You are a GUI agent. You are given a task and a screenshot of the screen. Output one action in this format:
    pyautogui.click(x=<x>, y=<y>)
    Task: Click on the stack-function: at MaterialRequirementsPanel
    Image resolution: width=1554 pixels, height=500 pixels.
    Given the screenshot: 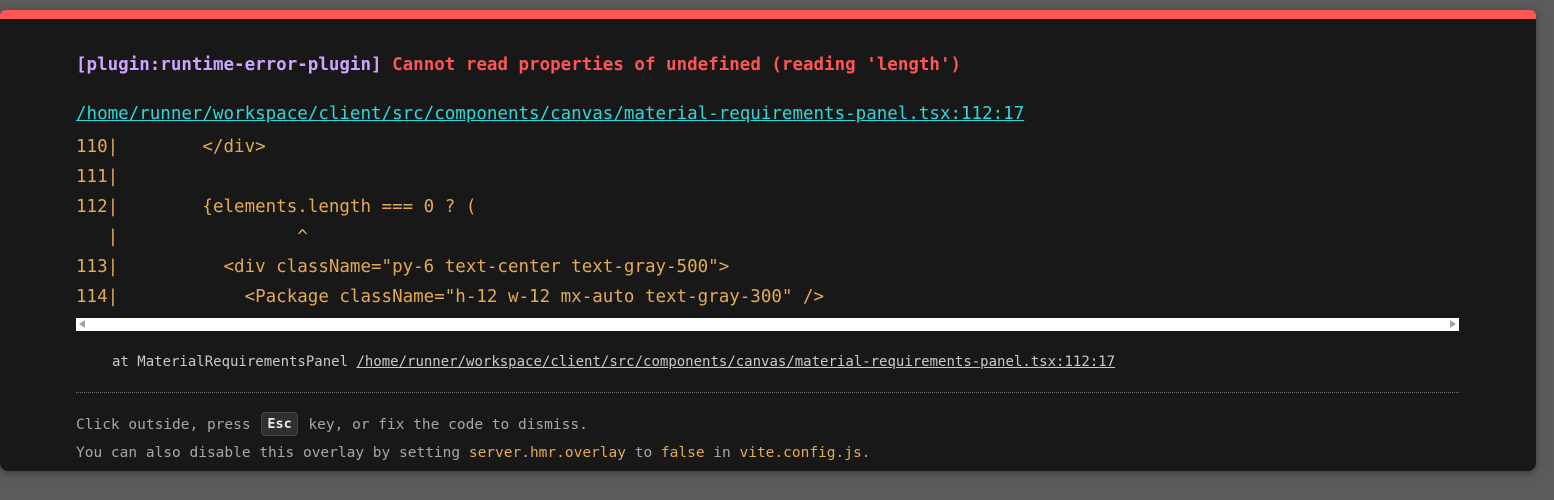 What is the action you would take?
    pyautogui.click(x=230, y=362)
    